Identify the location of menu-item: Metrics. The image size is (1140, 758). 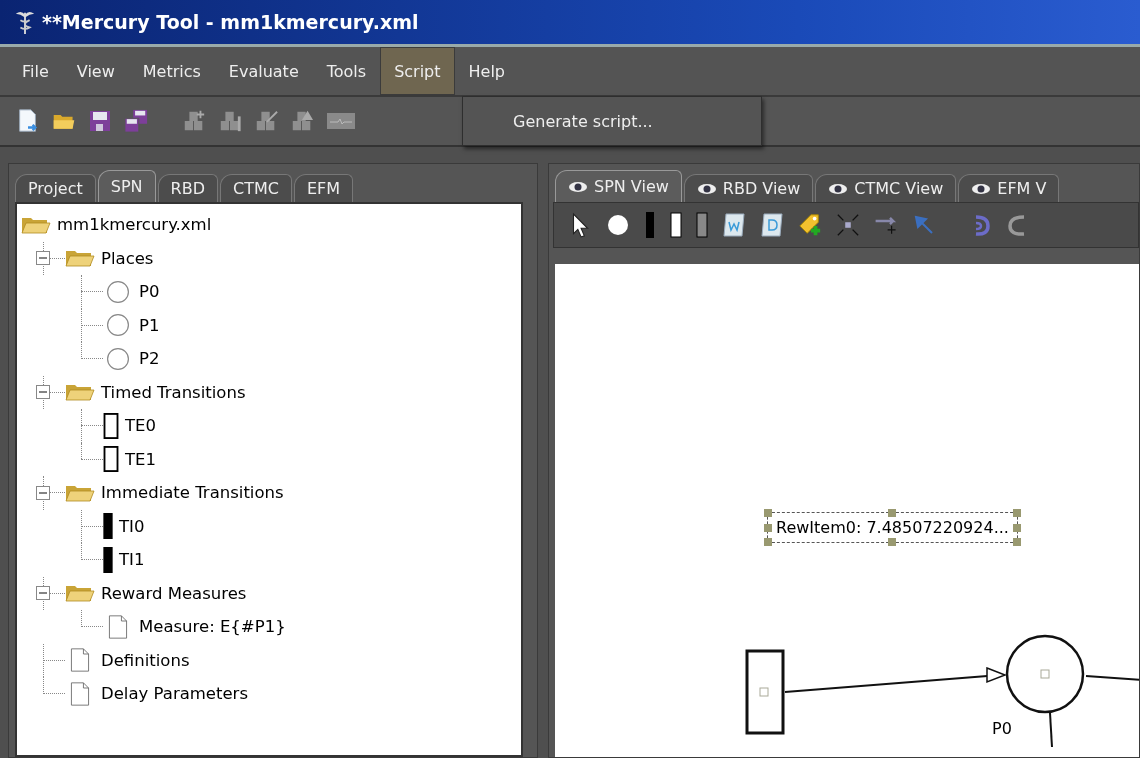
(171, 71).